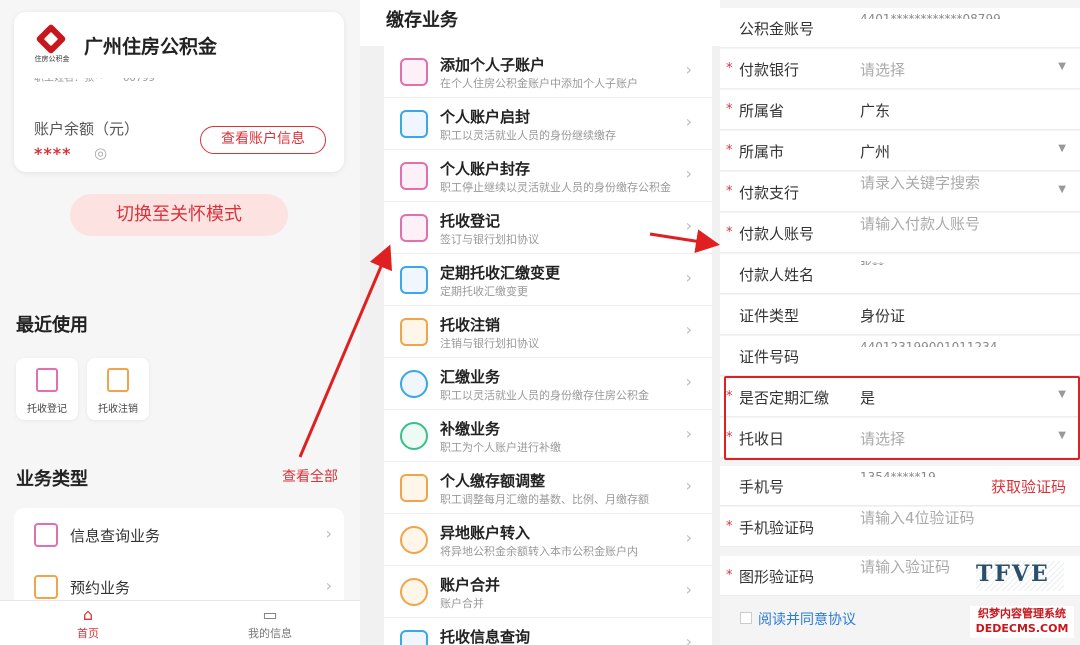  Describe the element at coordinates (548, 228) in the screenshot. I see `list-item: 托收登记签订与银行划扣协议 ›` at that location.